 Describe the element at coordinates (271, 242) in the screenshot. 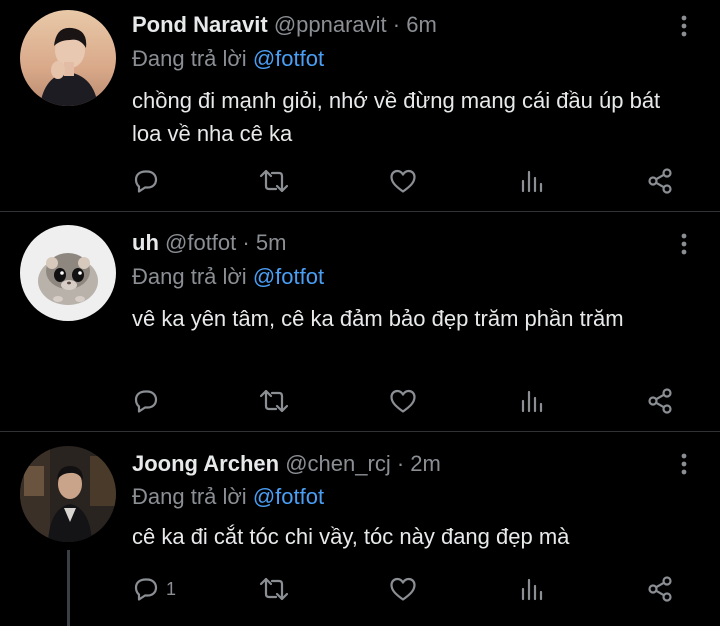

I see `timestamp: 5m` at that location.